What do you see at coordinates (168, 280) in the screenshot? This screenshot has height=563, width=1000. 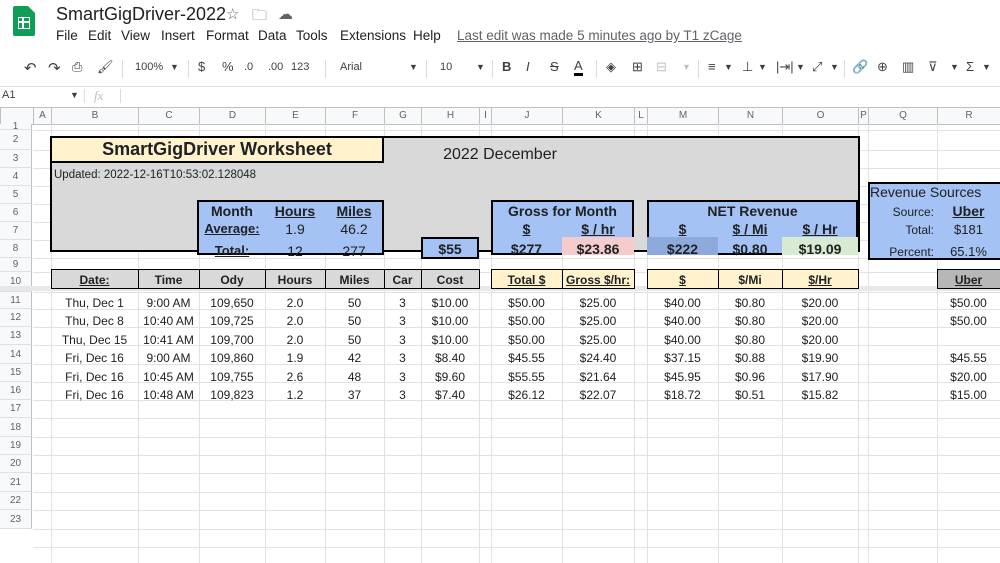 I see `header-cell: Time` at bounding box center [168, 280].